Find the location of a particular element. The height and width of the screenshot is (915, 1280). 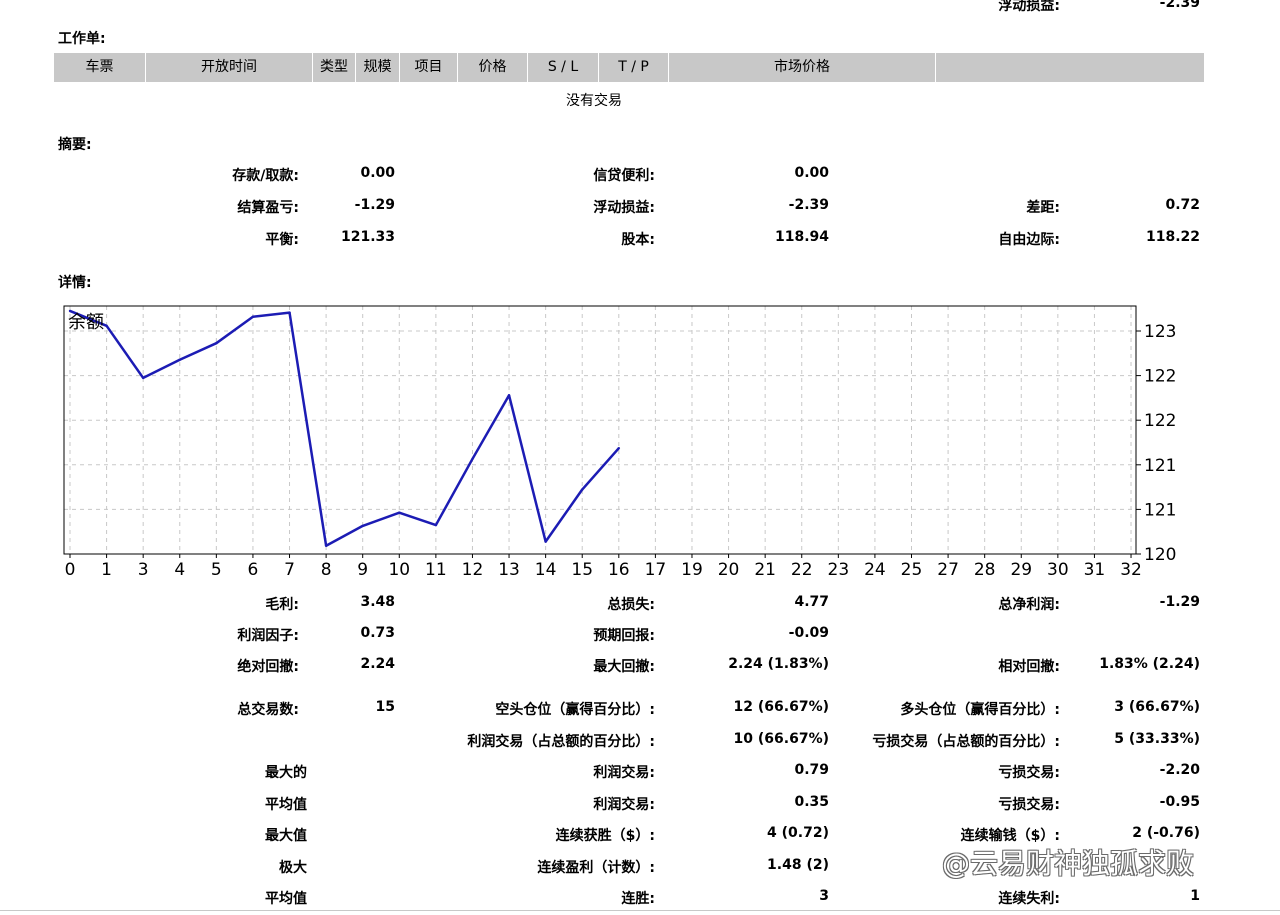

avg-consec-wins-value: 3 is located at coordinates (824, 896).